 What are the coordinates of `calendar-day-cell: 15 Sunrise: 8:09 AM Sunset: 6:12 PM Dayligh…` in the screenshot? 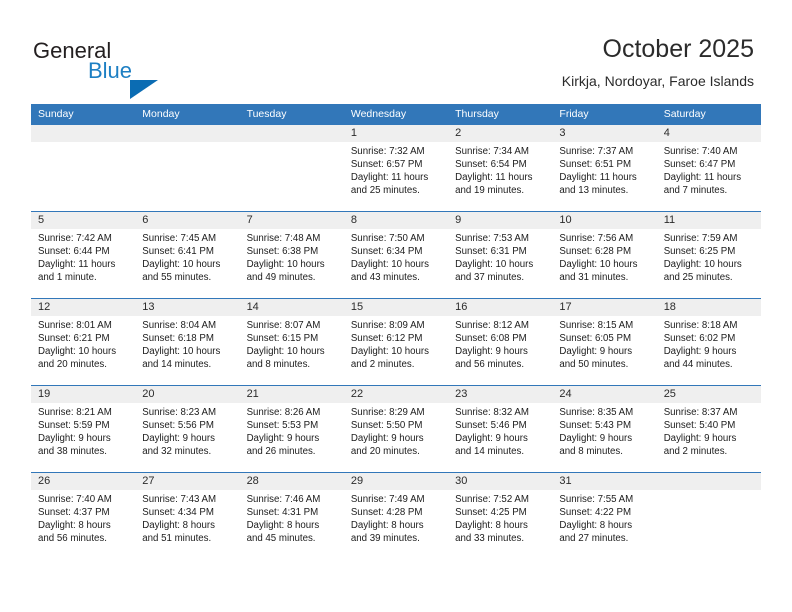 It's located at (396, 342).